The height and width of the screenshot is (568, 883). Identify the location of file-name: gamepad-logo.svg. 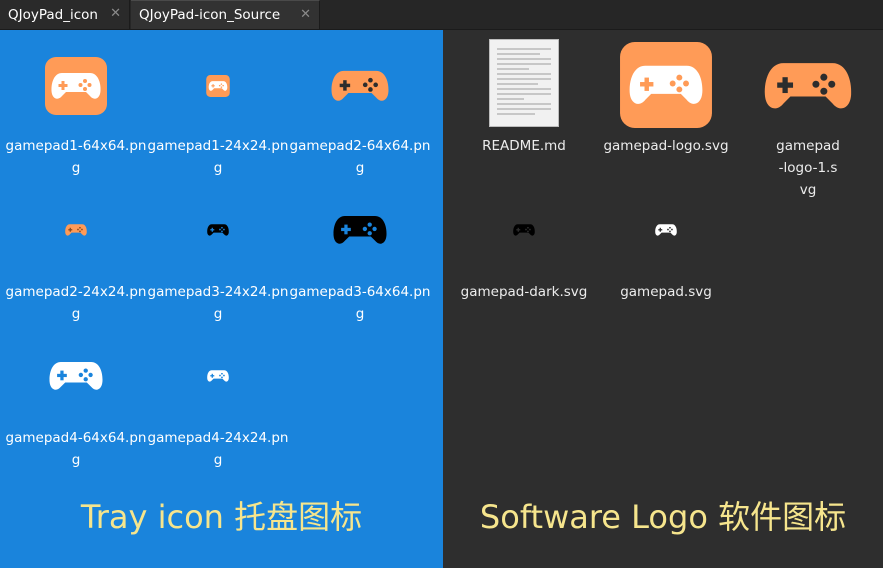
(666, 146).